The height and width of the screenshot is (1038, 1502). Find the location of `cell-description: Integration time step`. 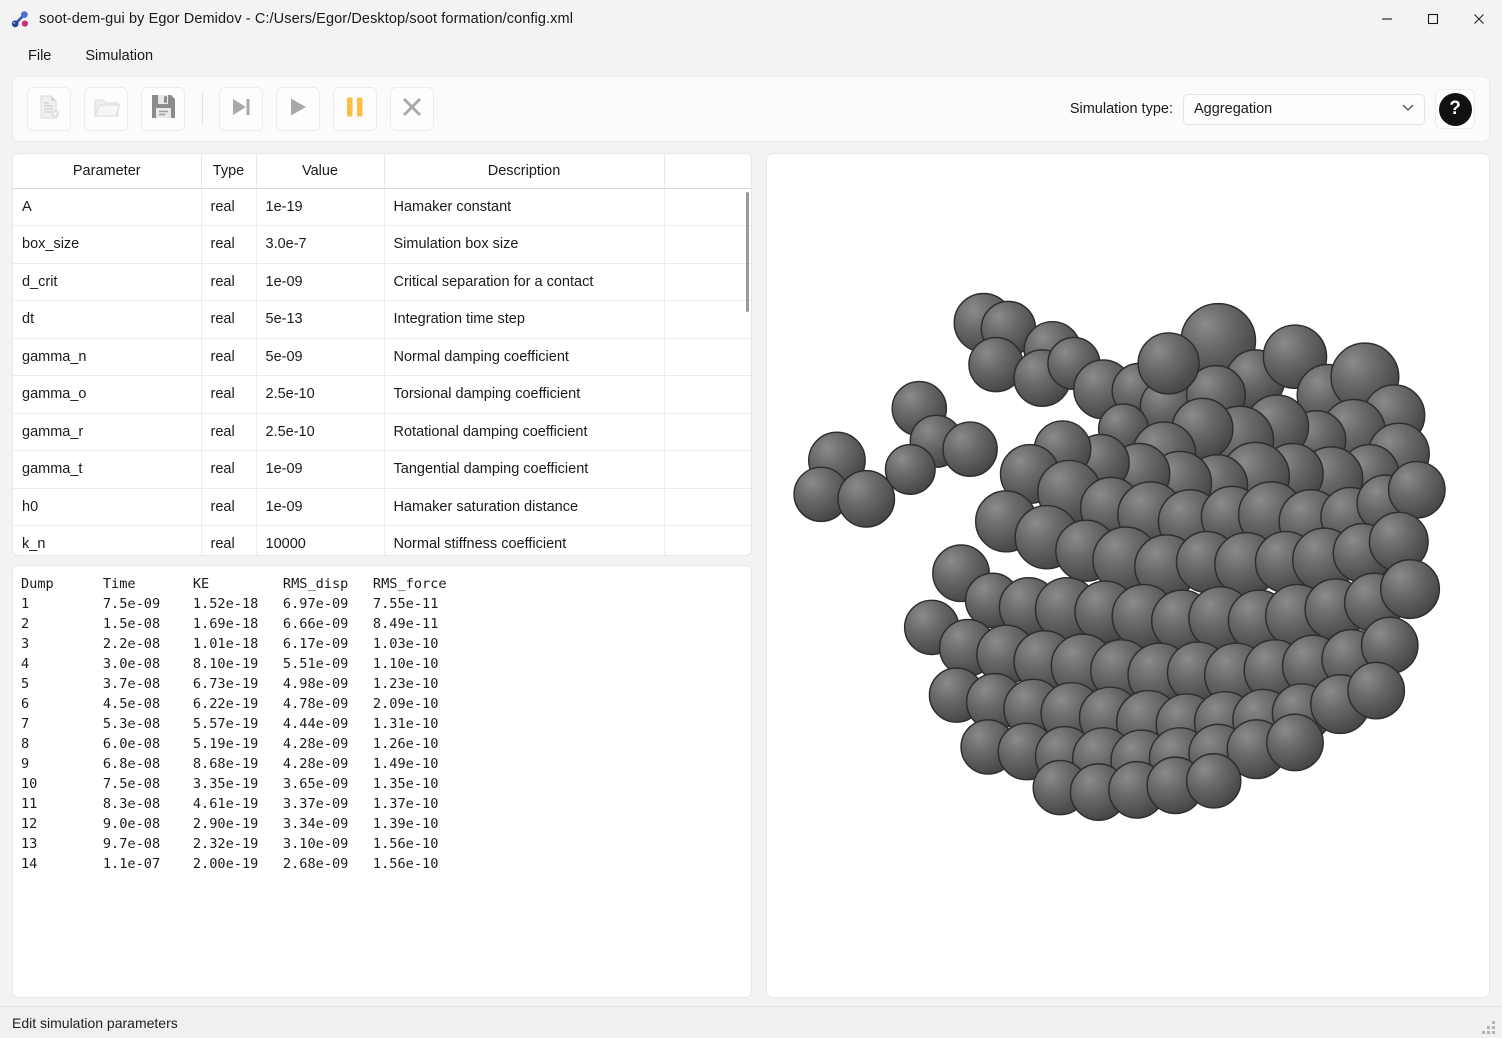

cell-description: Integration time step is located at coordinates (524, 319).